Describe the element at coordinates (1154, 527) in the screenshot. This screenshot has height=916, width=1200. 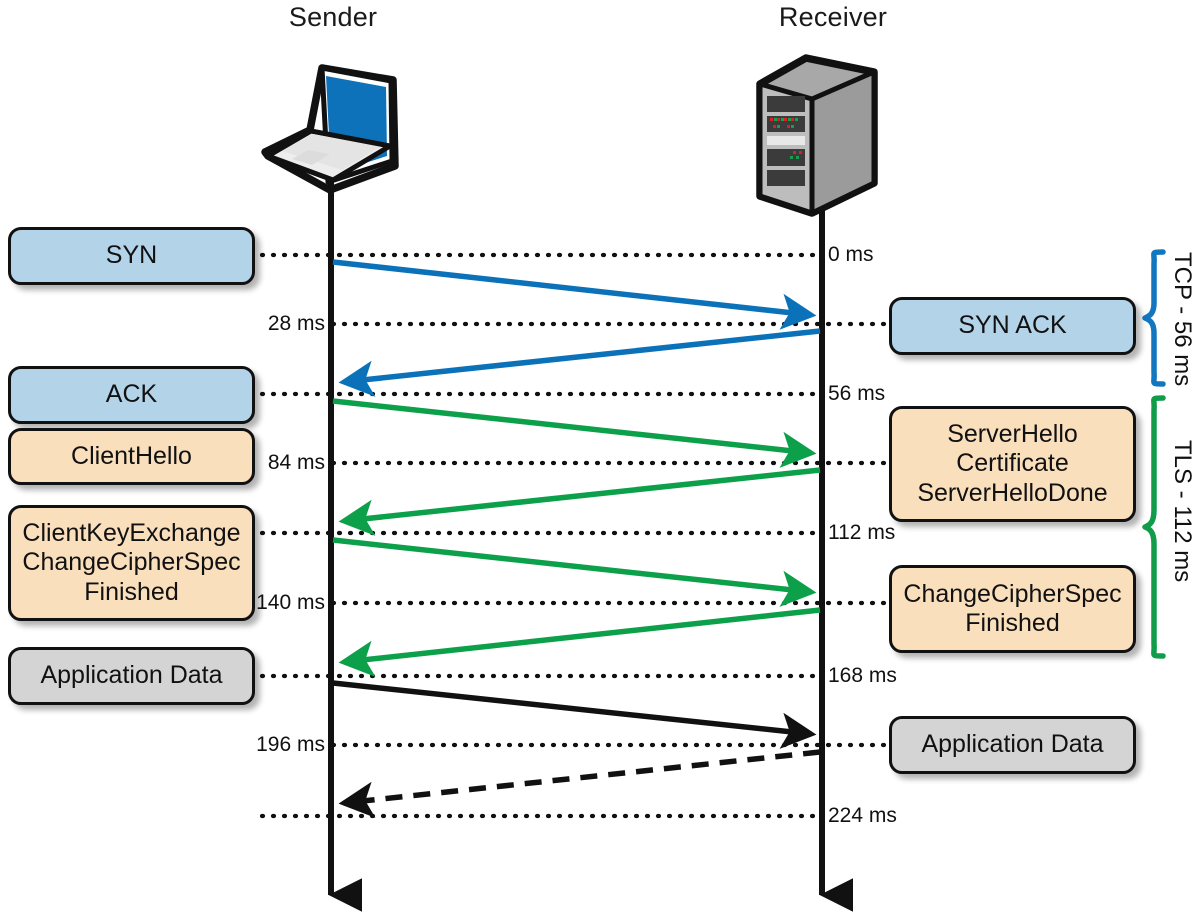
I see `tls-brace` at that location.